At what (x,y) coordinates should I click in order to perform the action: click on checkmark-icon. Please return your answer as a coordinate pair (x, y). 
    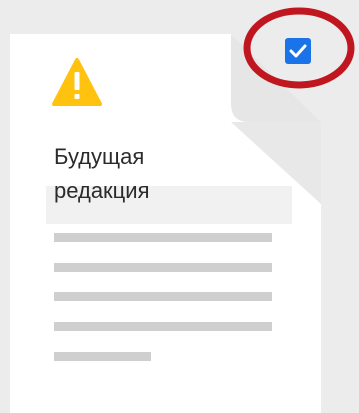
    Looking at the image, I should click on (298, 51).